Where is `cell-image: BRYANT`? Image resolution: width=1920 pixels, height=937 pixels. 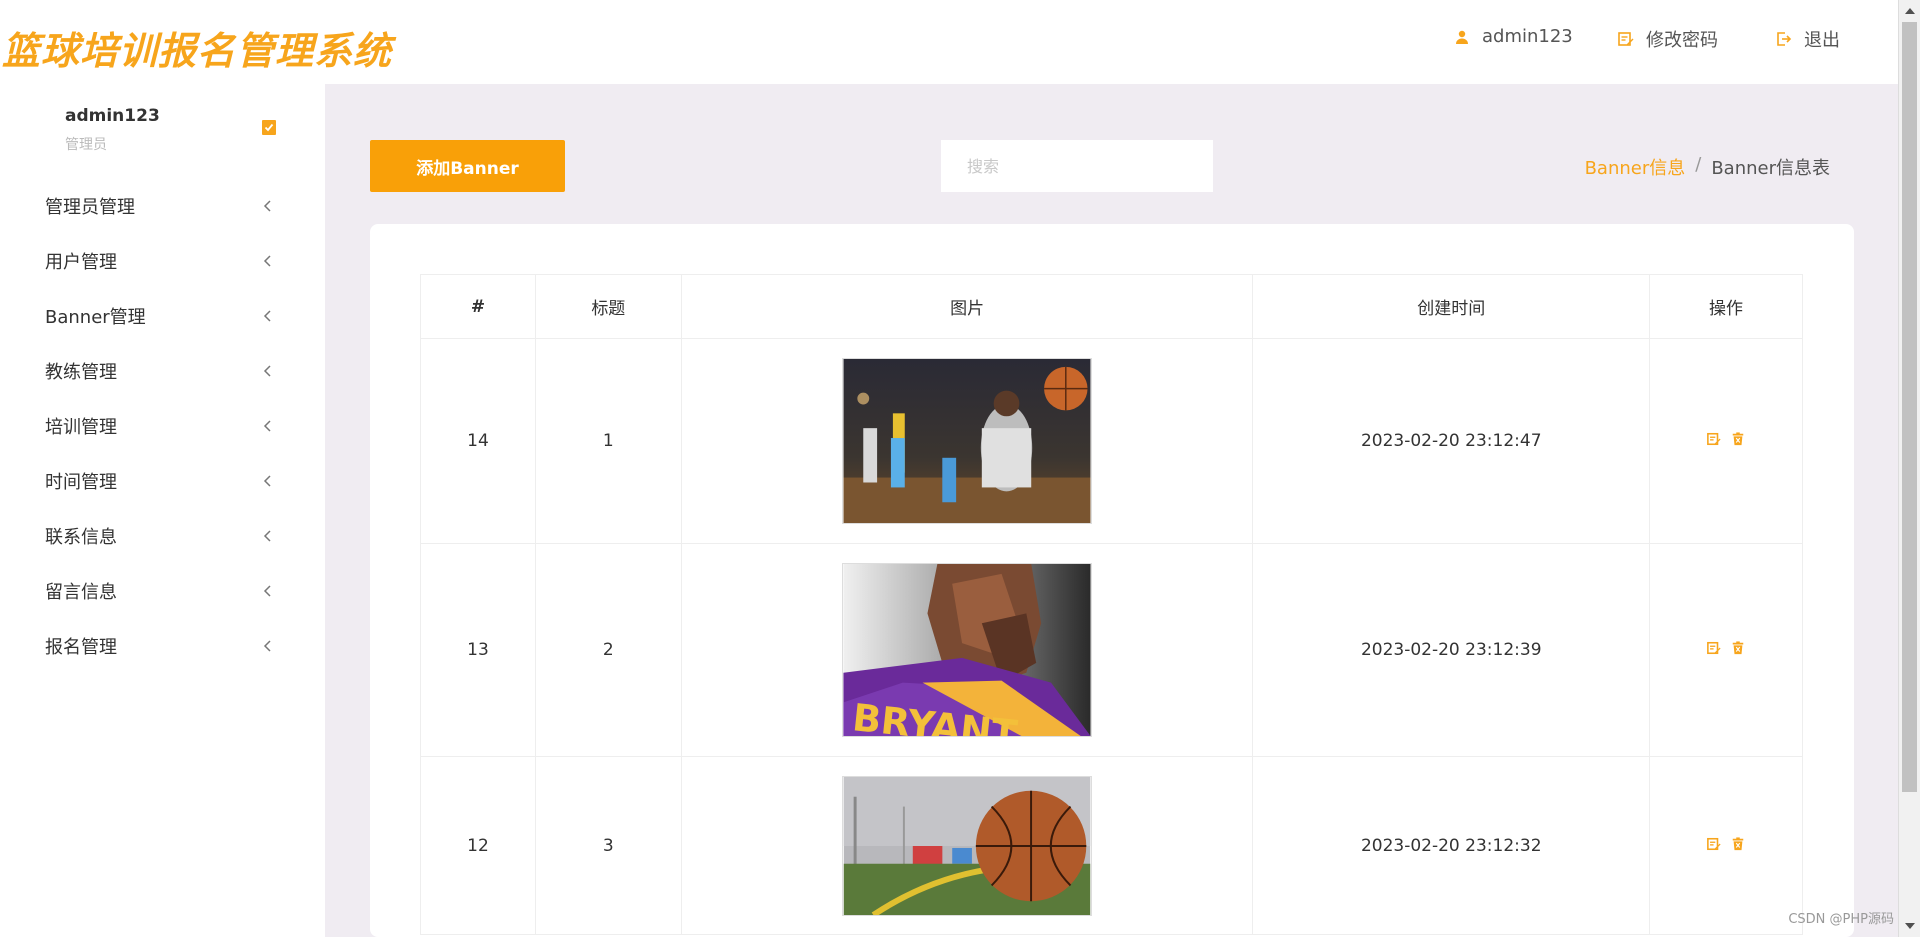
cell-image: BRYANT is located at coordinates (967, 650).